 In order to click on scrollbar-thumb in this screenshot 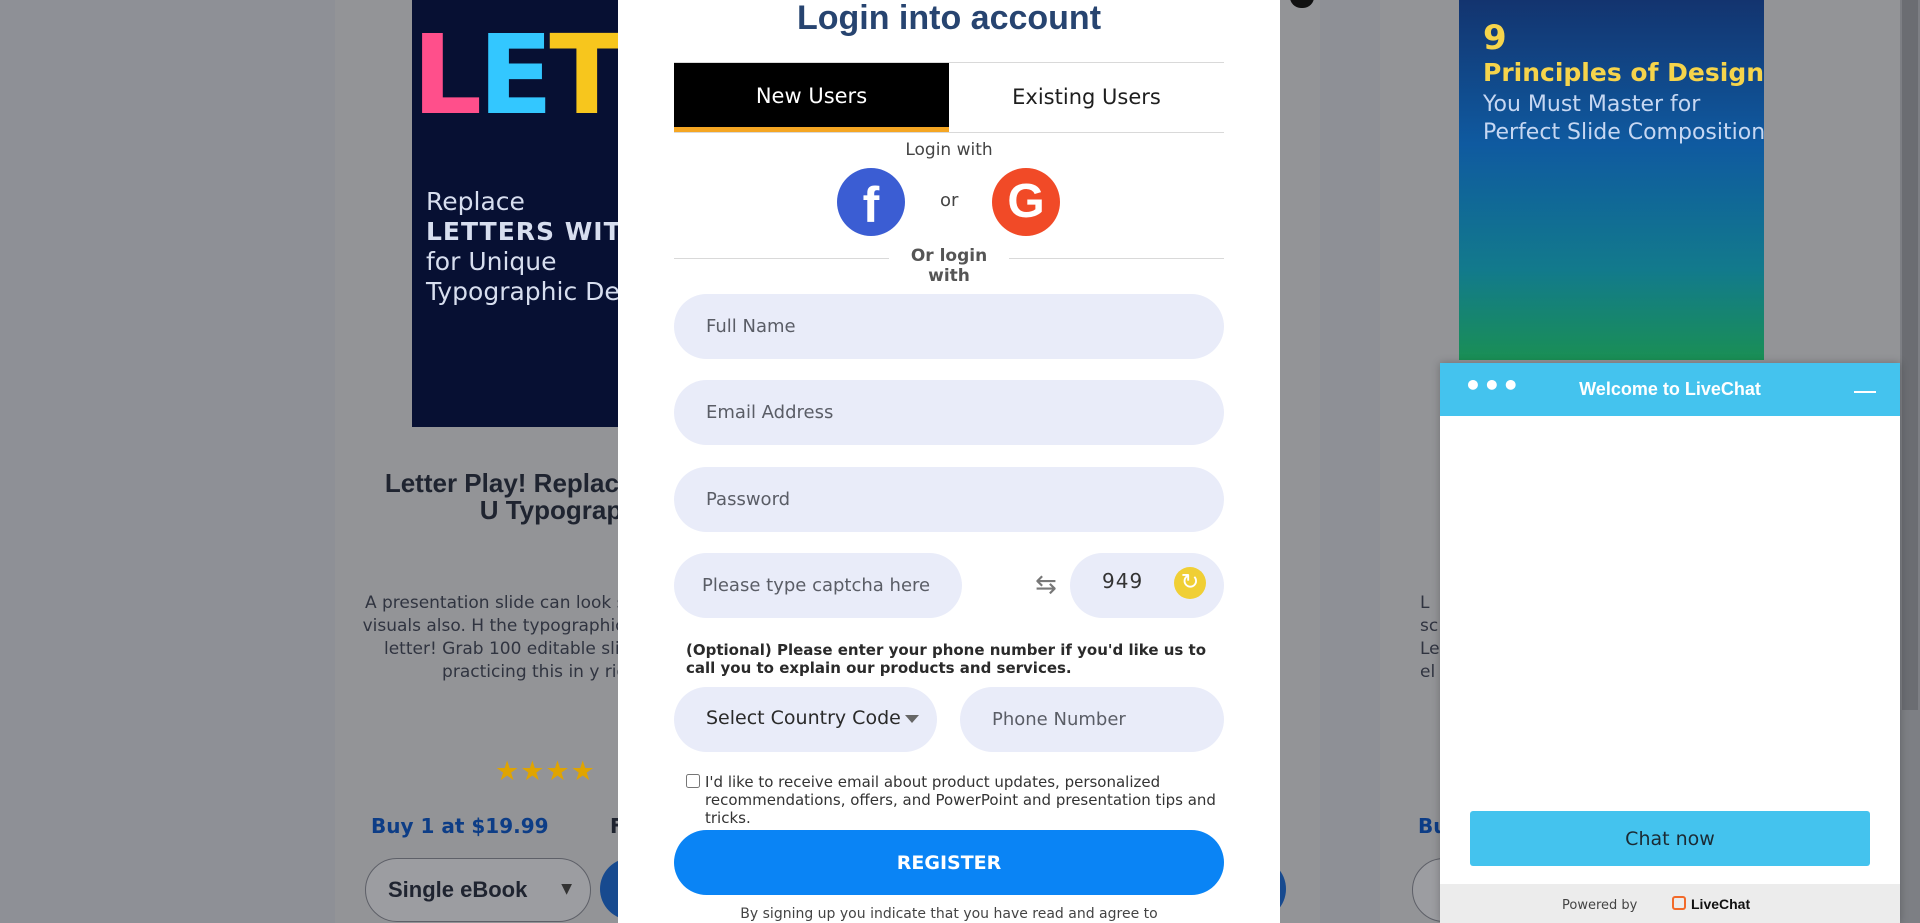, I will do `click(1910, 355)`.